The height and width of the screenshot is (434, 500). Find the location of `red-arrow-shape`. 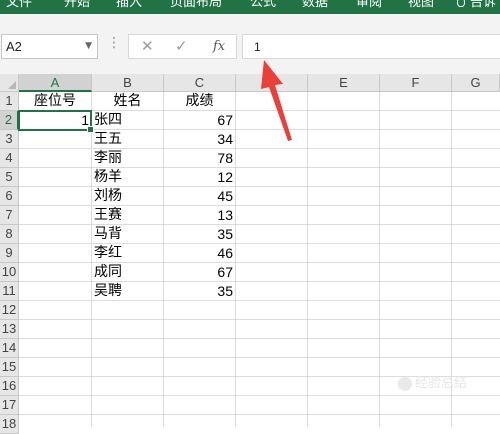

red-arrow-shape is located at coordinates (276, 100).